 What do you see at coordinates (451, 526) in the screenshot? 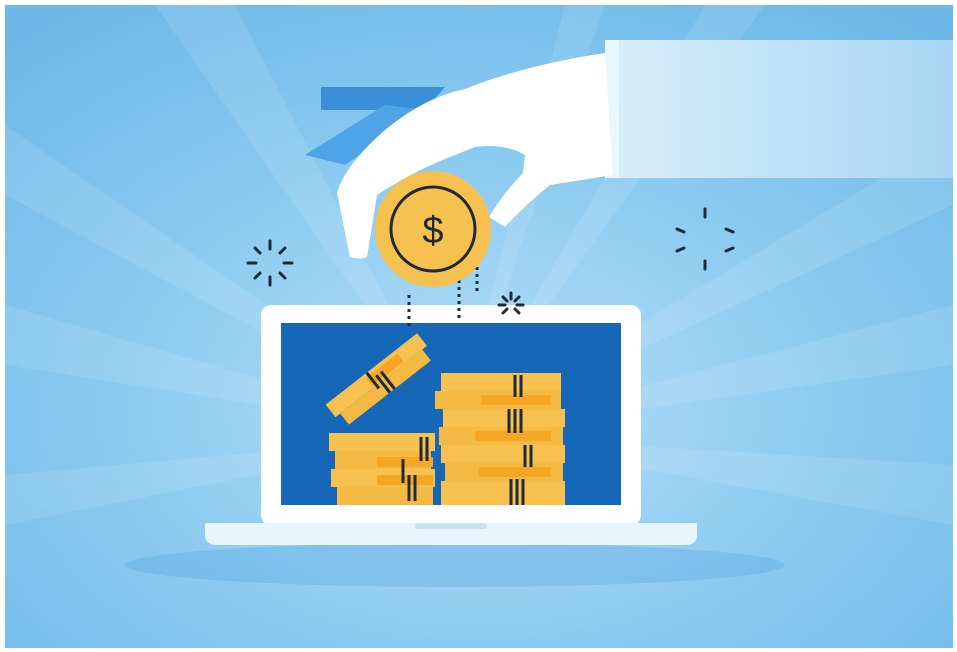
I see `laptop-base-notch` at bounding box center [451, 526].